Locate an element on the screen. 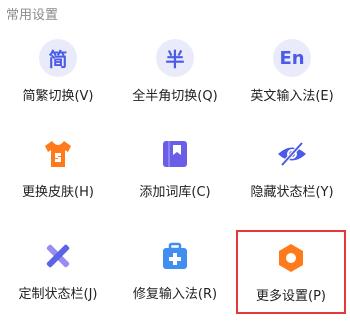 The image size is (350, 334). jian-text-icon: 简 is located at coordinates (58, 58).